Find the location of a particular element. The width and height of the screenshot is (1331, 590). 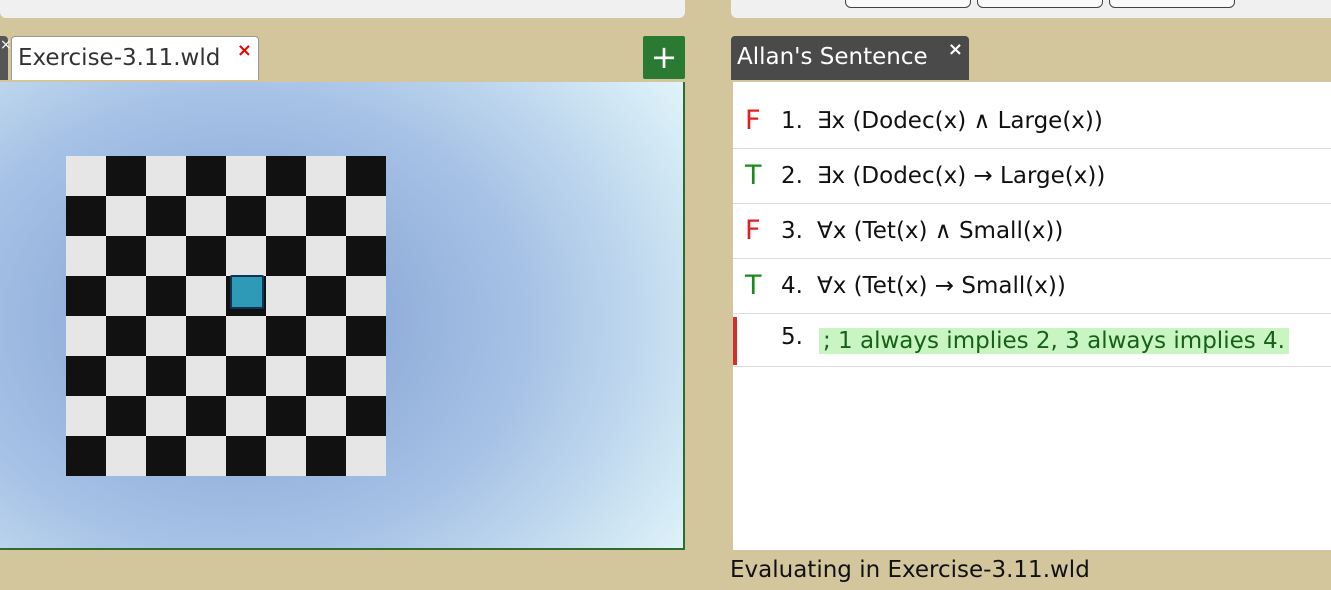

world-tab: Exercise-3.11.wld × is located at coordinates (135, 58).